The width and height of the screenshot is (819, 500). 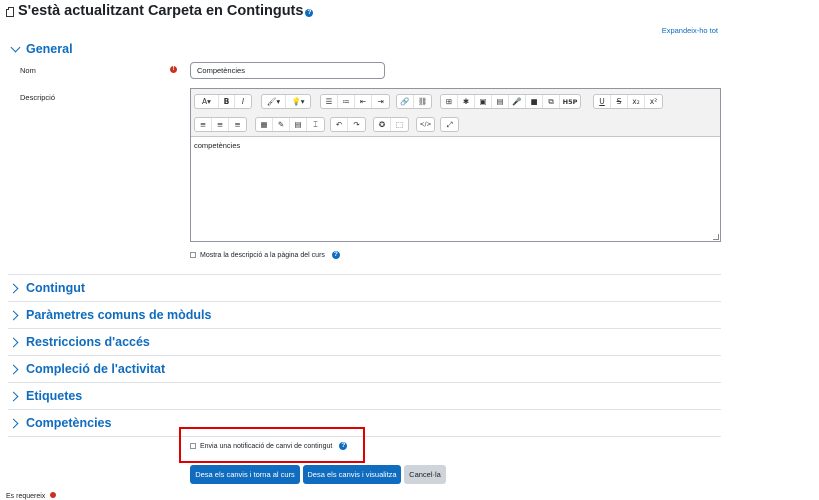 What do you see at coordinates (602, 101) in the screenshot?
I see `underline-button: U` at bounding box center [602, 101].